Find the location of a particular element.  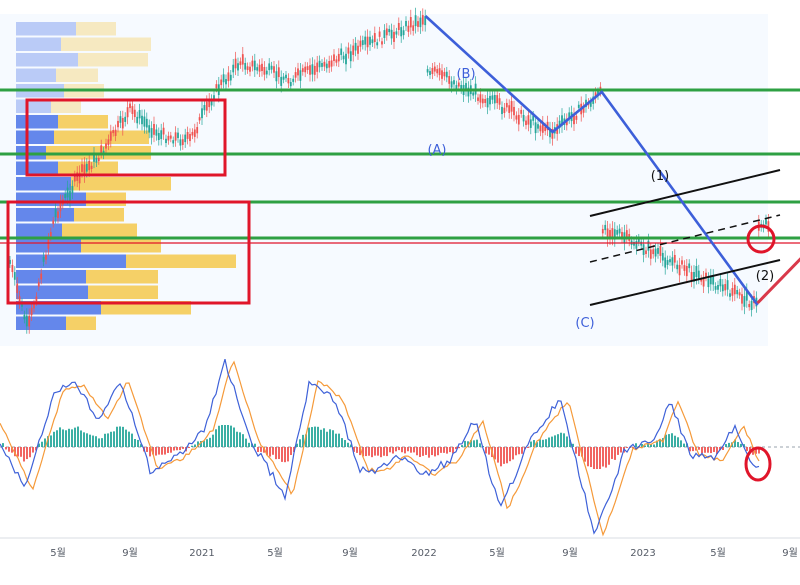

x-tick-label: 2021 is located at coordinates (201, 553).